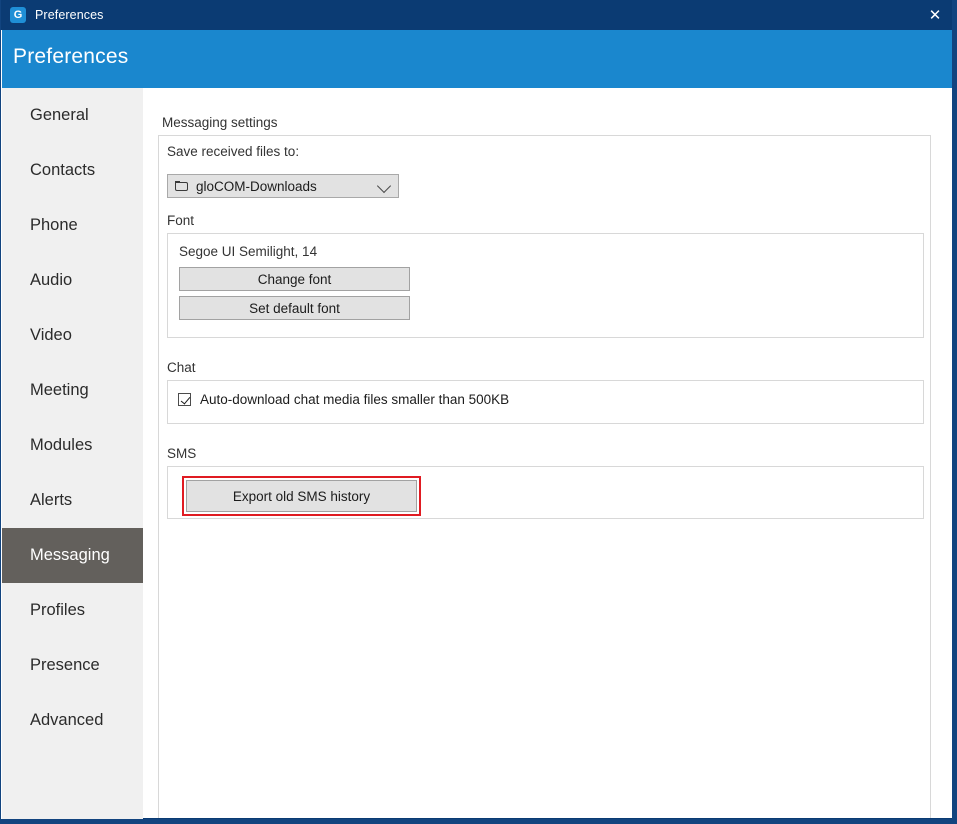 This screenshot has width=957, height=824. Describe the element at coordinates (248, 251) in the screenshot. I see `current-font-value: Segoe UI Semilight, 14` at that location.